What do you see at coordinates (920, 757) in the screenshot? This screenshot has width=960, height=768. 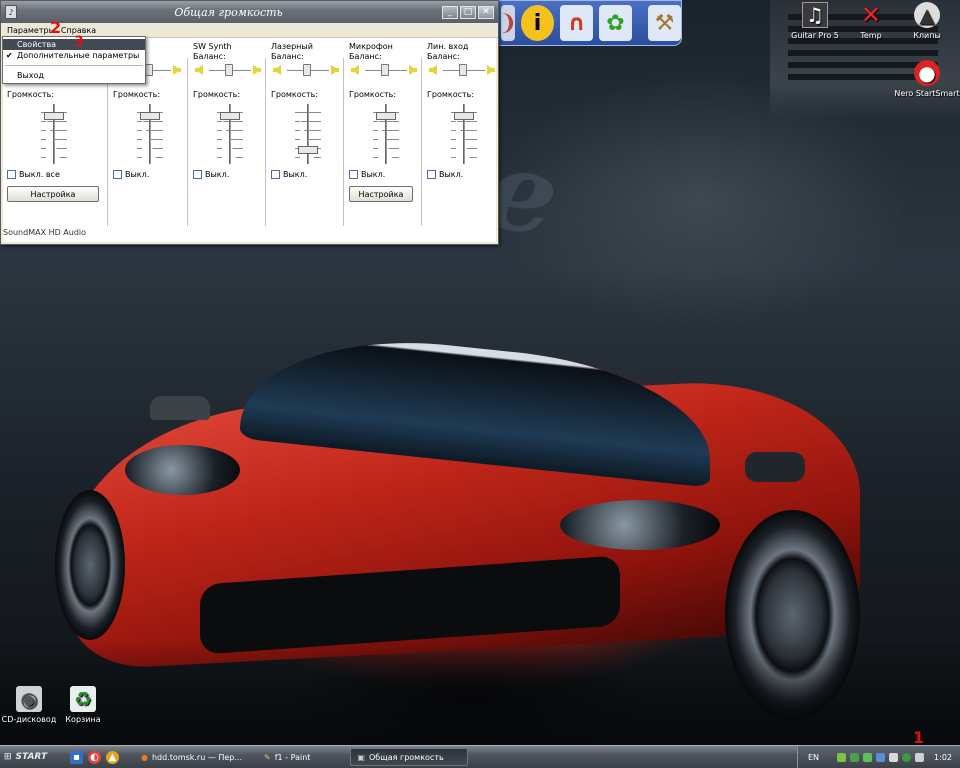 I see `volume-icon` at bounding box center [920, 757].